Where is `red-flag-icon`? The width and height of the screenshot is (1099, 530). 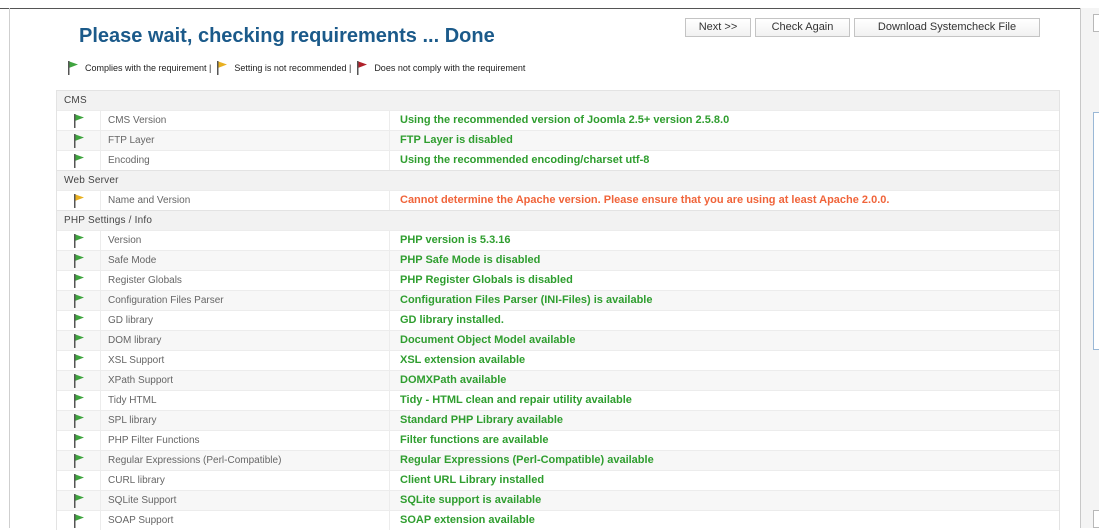
red-flag-icon is located at coordinates (362, 68).